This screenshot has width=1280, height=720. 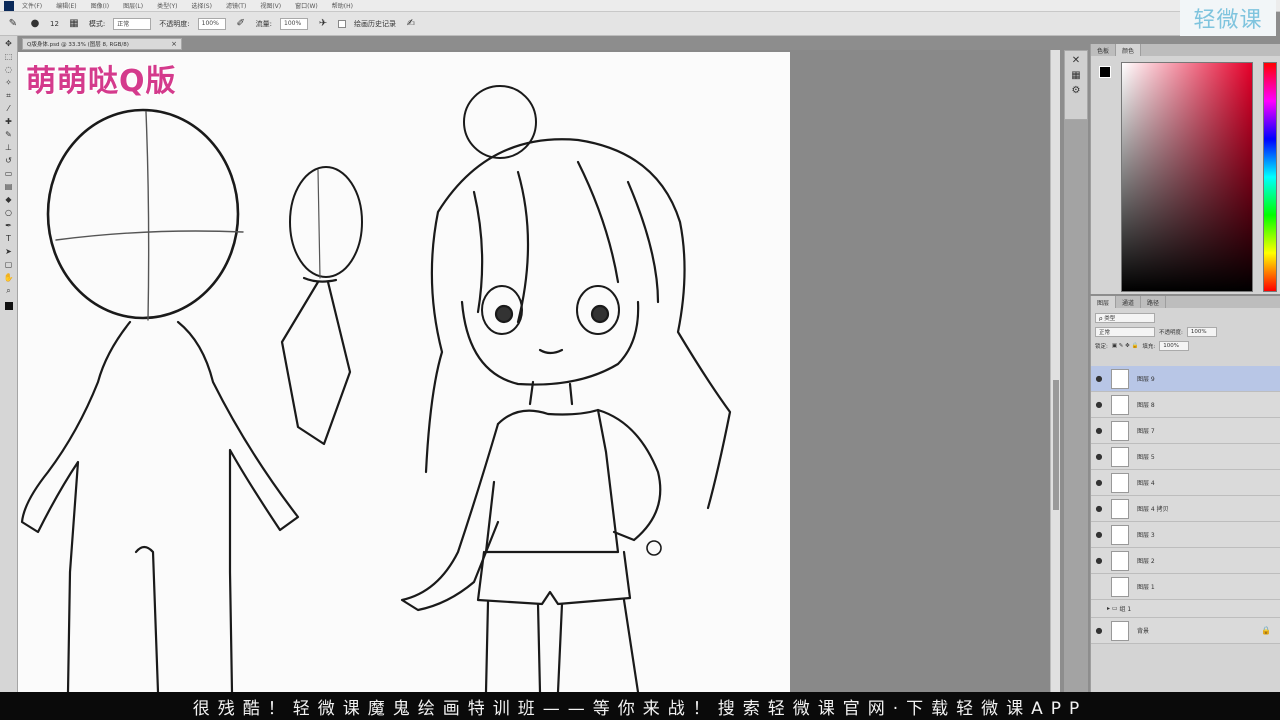 I want to click on shape-tool-icon: ▢, so click(x=9, y=264).